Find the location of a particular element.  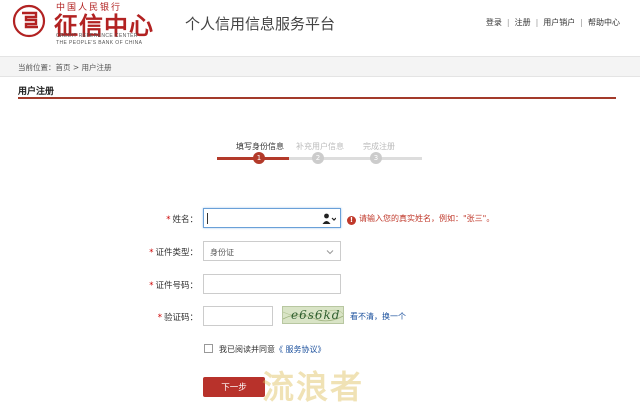

step-2-label: 补充用户信息 is located at coordinates (320, 146).